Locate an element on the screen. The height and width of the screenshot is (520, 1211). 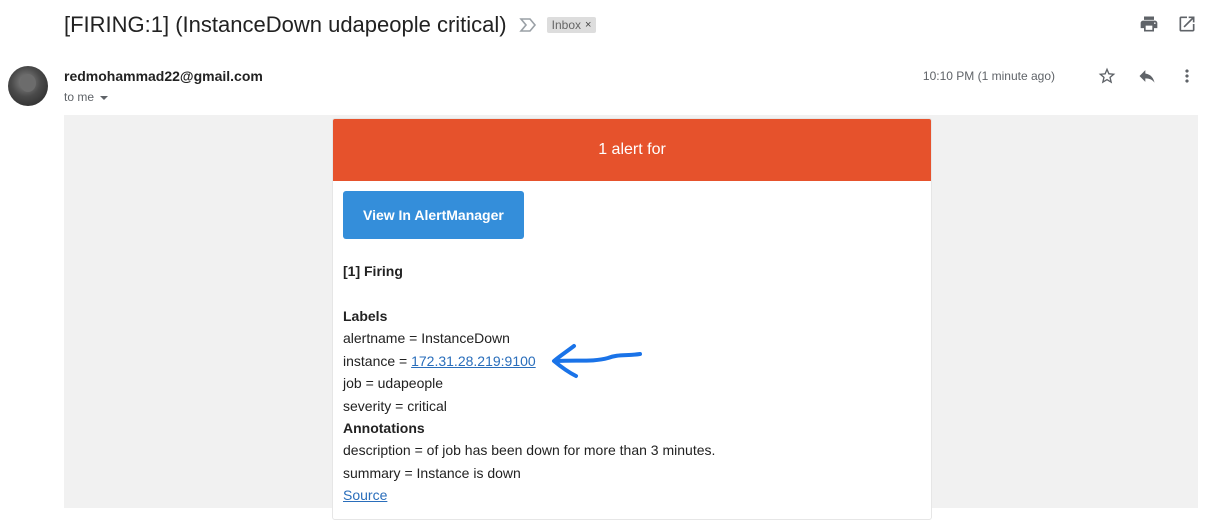
print-icon is located at coordinates (1149, 24).